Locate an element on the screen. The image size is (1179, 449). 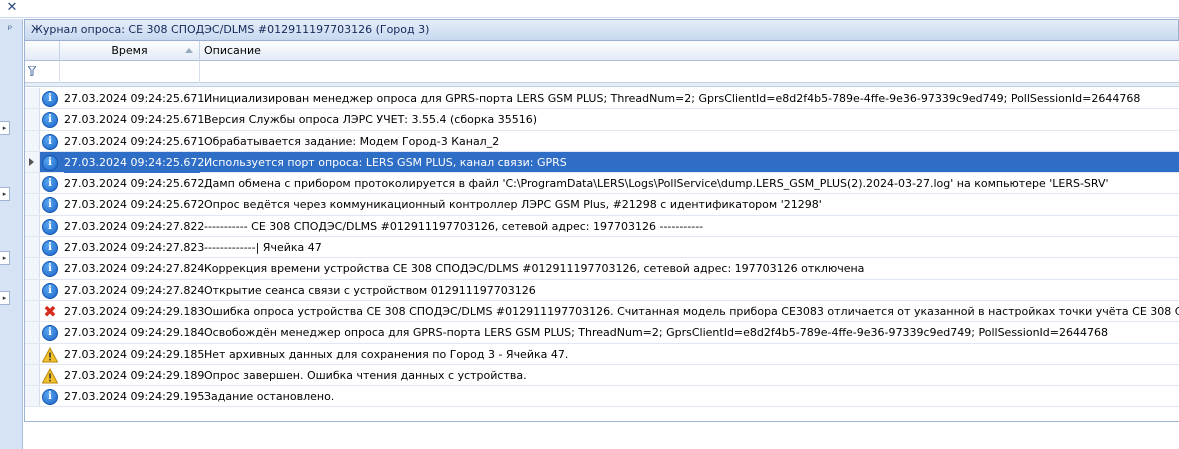
close-icon: ✕ is located at coordinates (12, 8).